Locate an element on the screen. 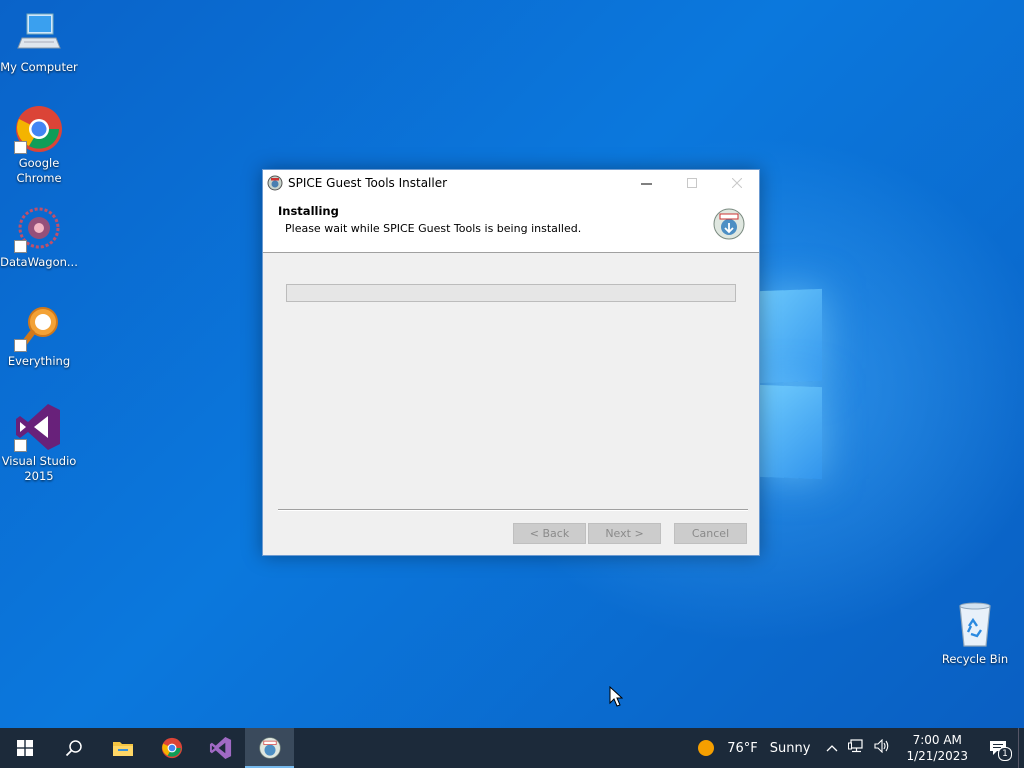  speaker-icon is located at coordinates (881, 746).